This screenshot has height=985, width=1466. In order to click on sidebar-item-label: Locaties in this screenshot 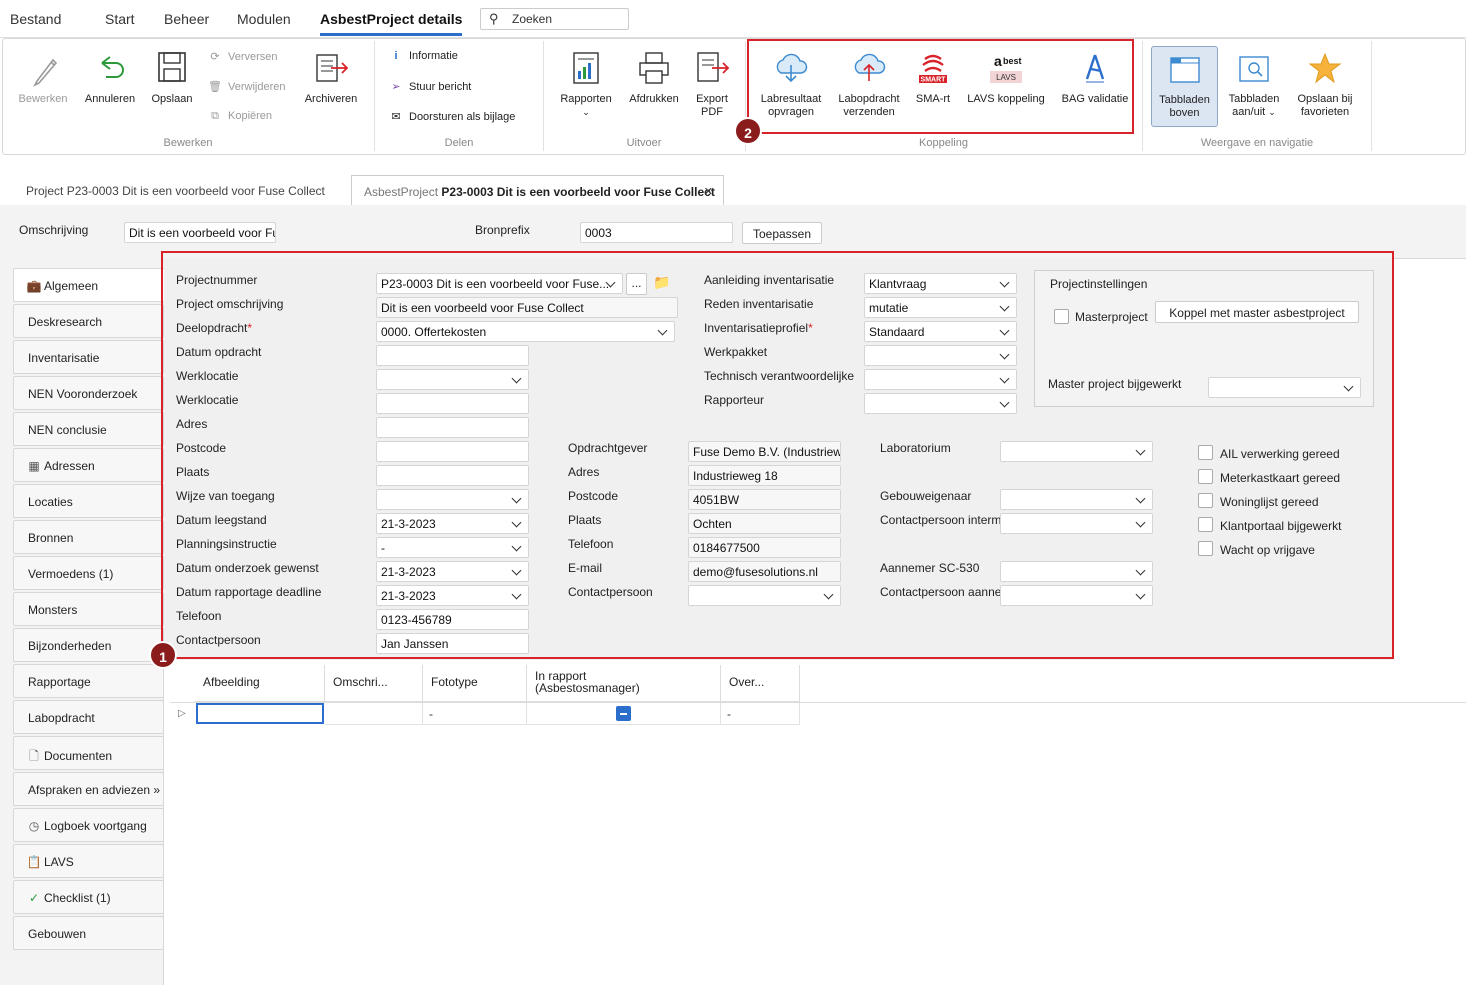, I will do `click(50, 502)`.